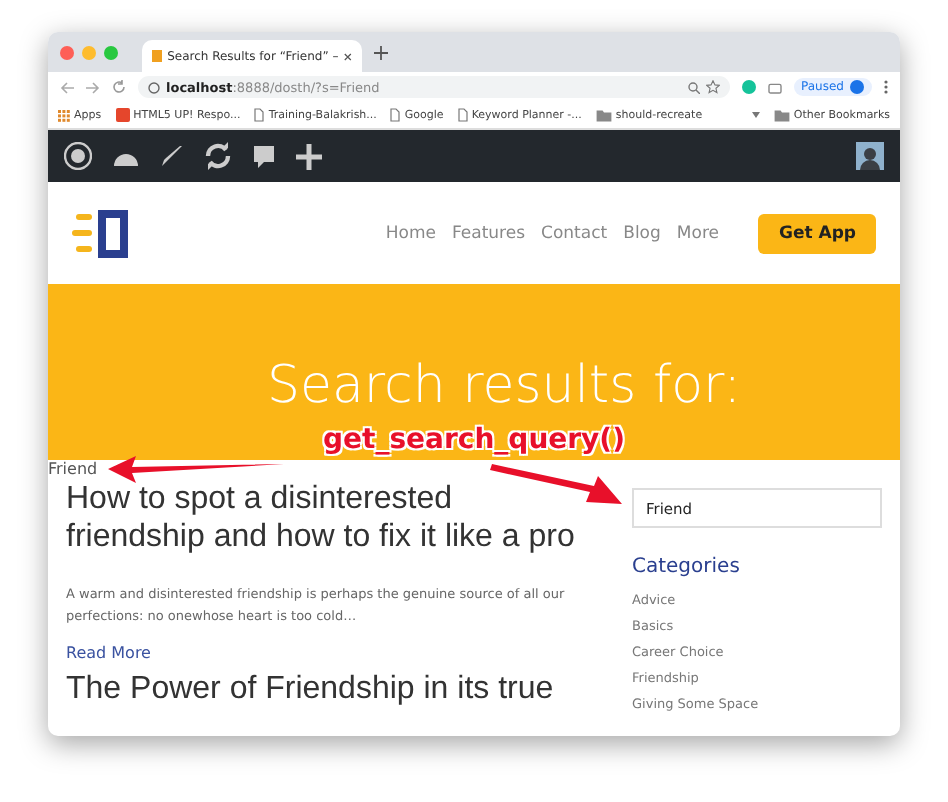 The width and height of the screenshot is (948, 802). What do you see at coordinates (642, 233) in the screenshot?
I see `nav-link: Blog` at bounding box center [642, 233].